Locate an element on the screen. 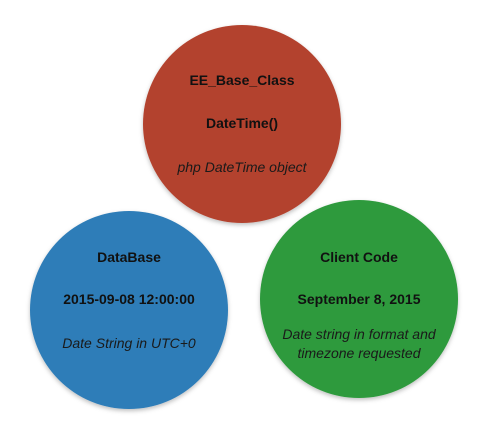 The image size is (481, 435). node-value: September 8, 2015 is located at coordinates (359, 299).